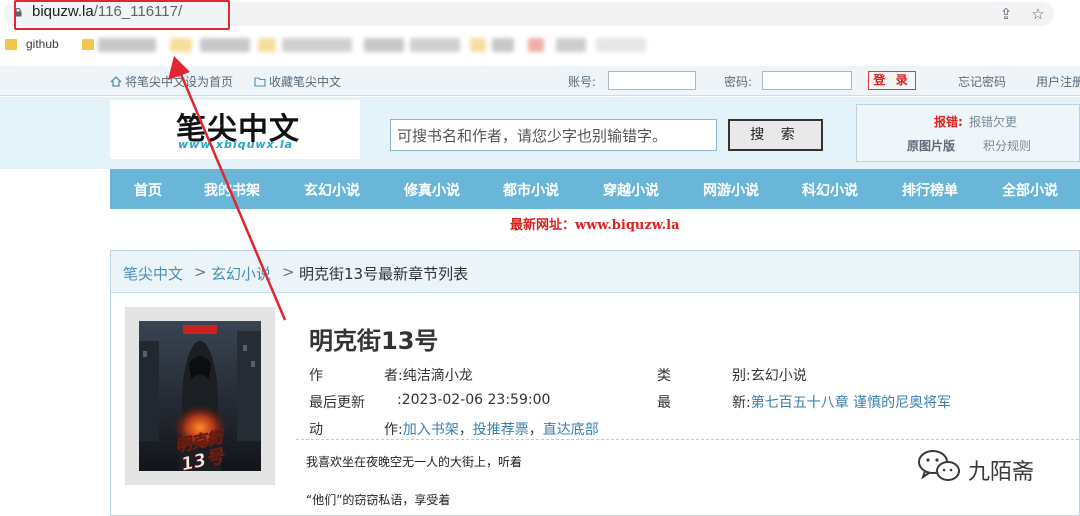 The image size is (1080, 516). What do you see at coordinates (232, 190) in the screenshot?
I see `nav-item-bookshelf: 我的书架` at bounding box center [232, 190].